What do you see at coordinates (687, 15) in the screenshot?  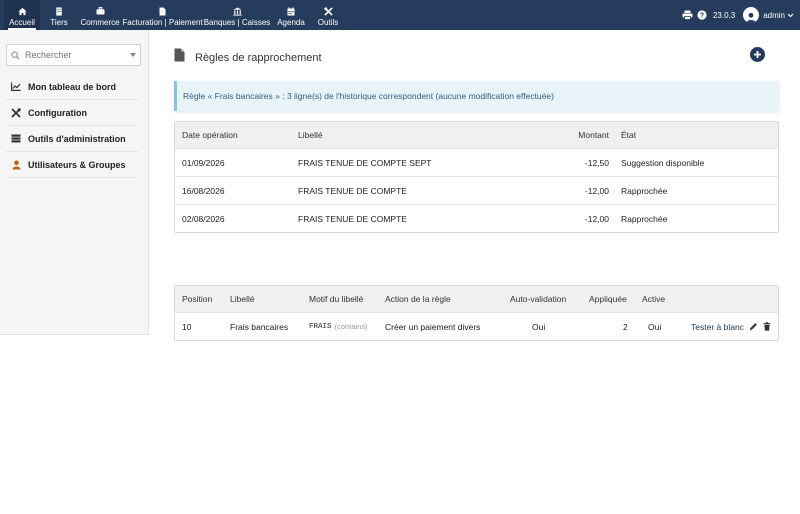 I see `print-icon` at bounding box center [687, 15].